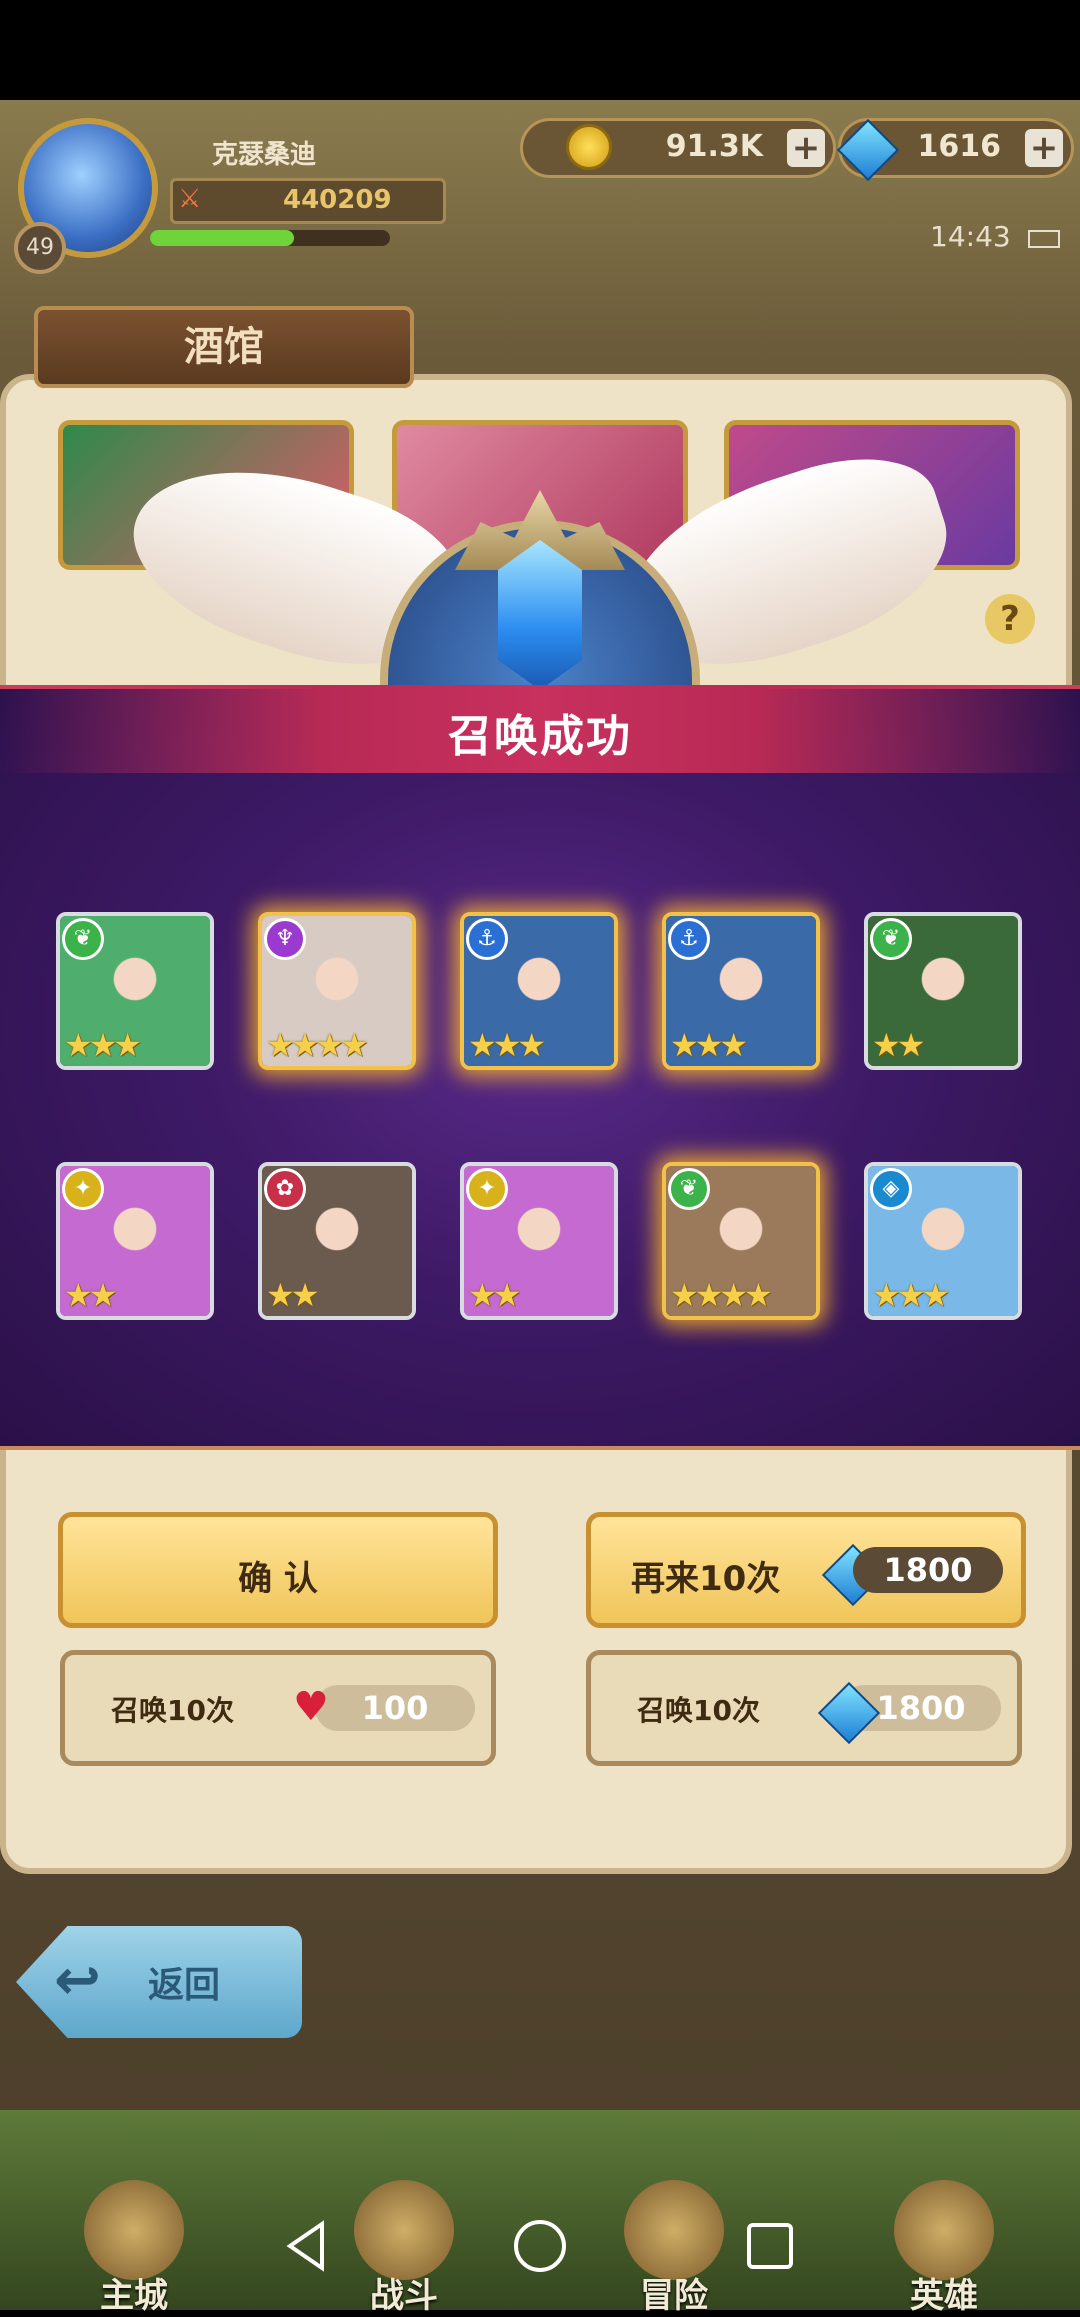 This screenshot has height=2317, width=1080. I want to click on faction-emblem-icon: ◈, so click(891, 1189).